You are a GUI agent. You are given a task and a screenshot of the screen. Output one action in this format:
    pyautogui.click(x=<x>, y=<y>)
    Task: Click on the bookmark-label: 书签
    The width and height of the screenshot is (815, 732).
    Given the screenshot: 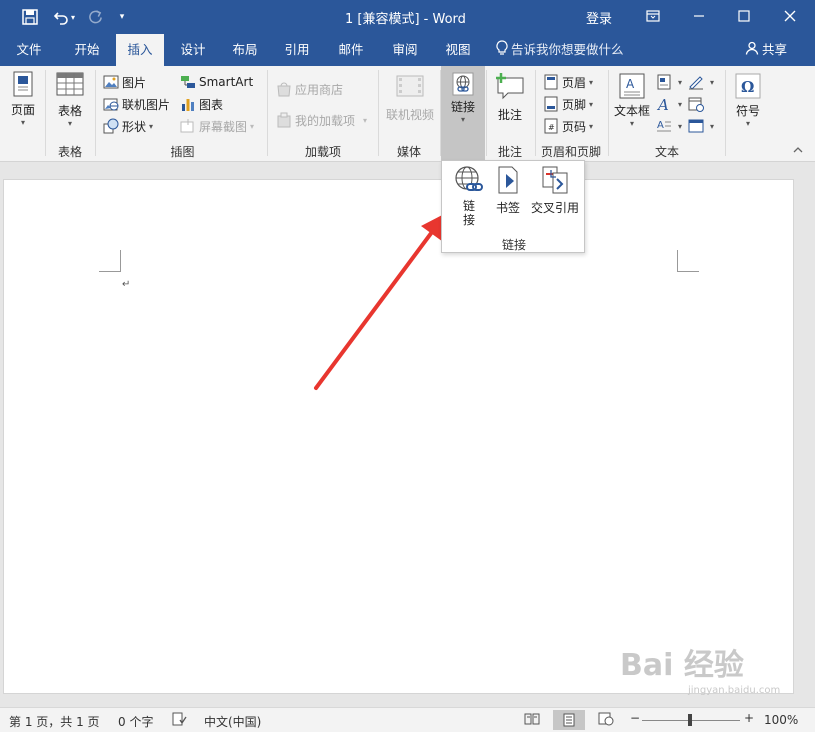 What is the action you would take?
    pyautogui.click(x=507, y=208)
    